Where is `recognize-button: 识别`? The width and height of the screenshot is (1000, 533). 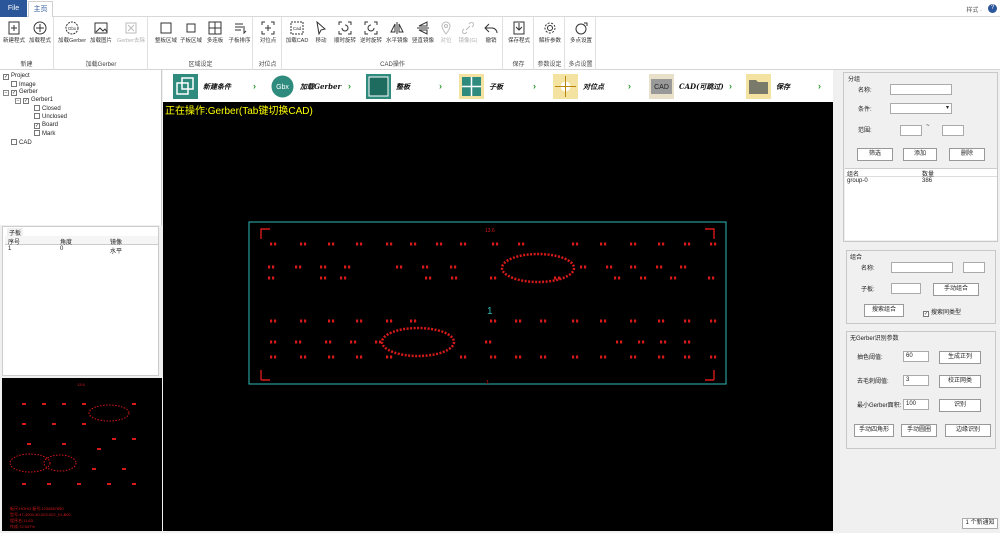
recognize-button: 识别 is located at coordinates (960, 405).